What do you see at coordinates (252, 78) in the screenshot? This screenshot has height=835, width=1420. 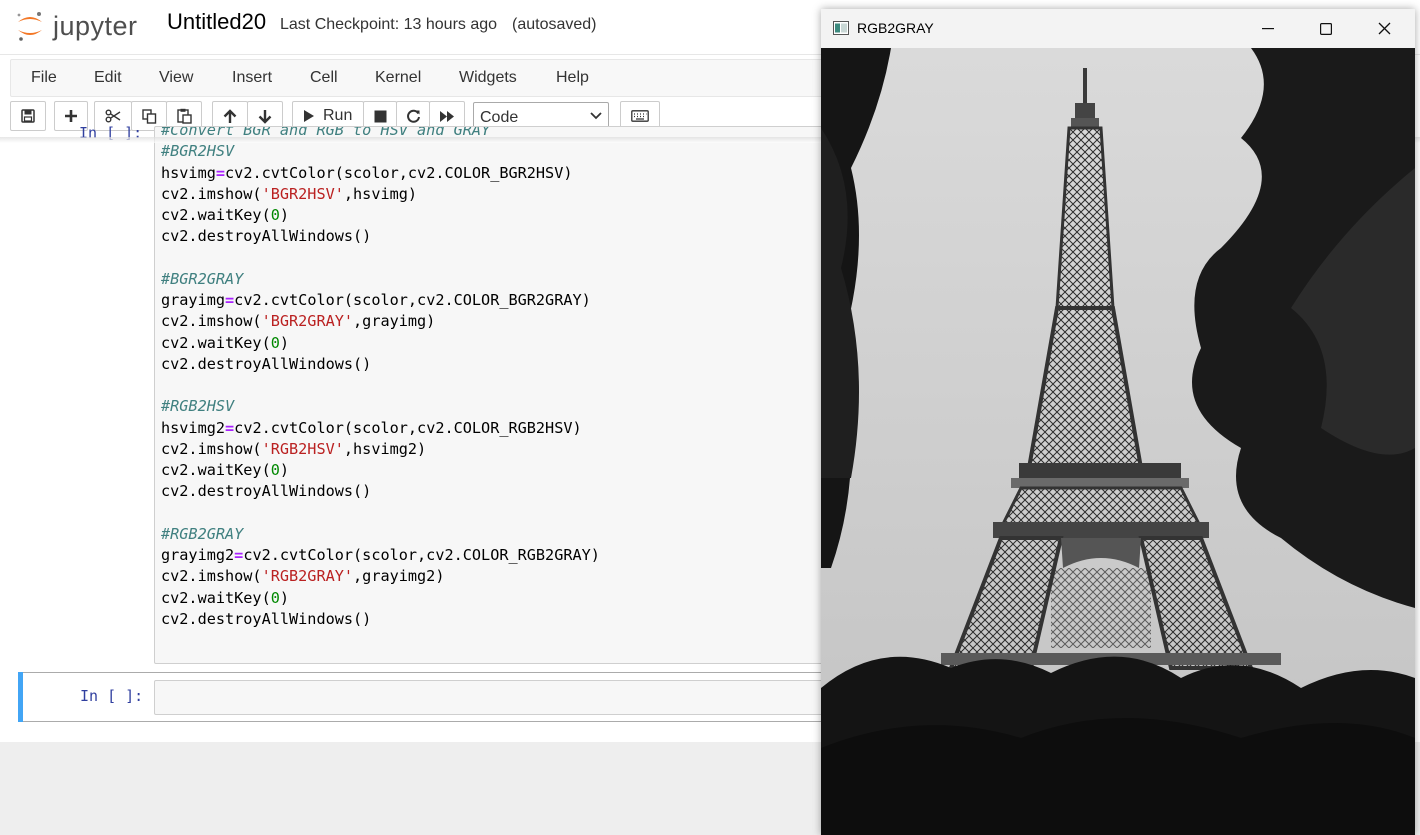 I see `menu-insert: Insert` at bounding box center [252, 78].